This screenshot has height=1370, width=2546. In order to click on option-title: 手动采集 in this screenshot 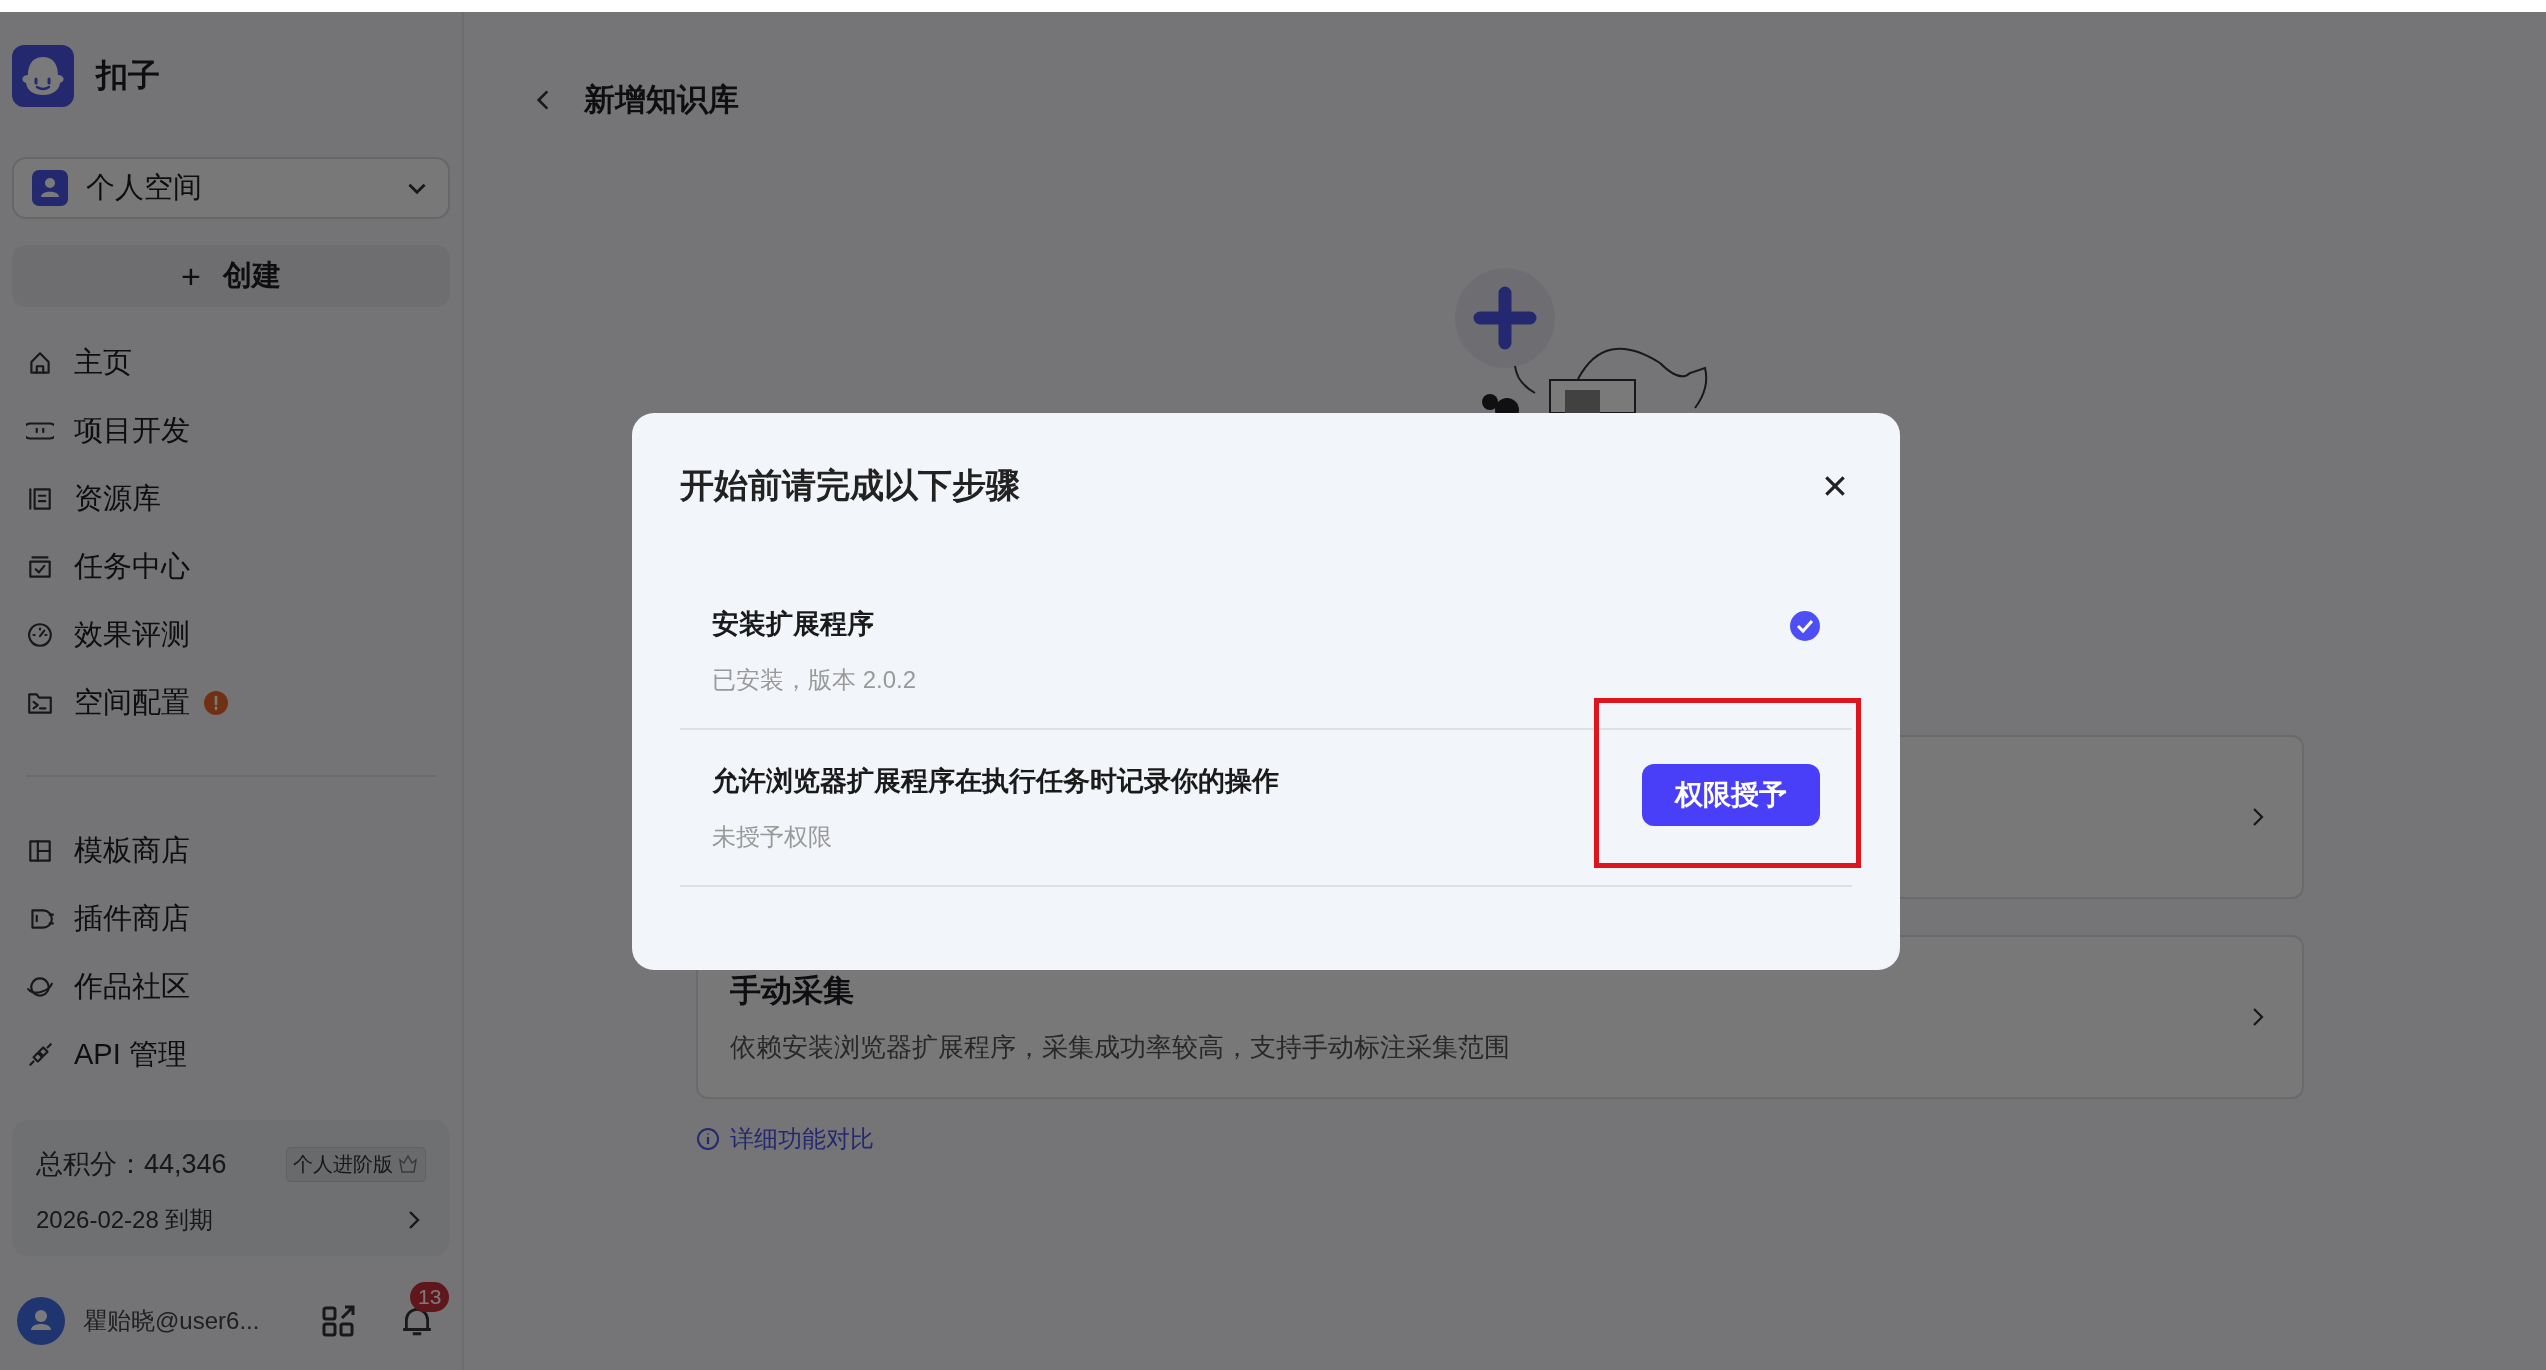, I will do `click(792, 990)`.